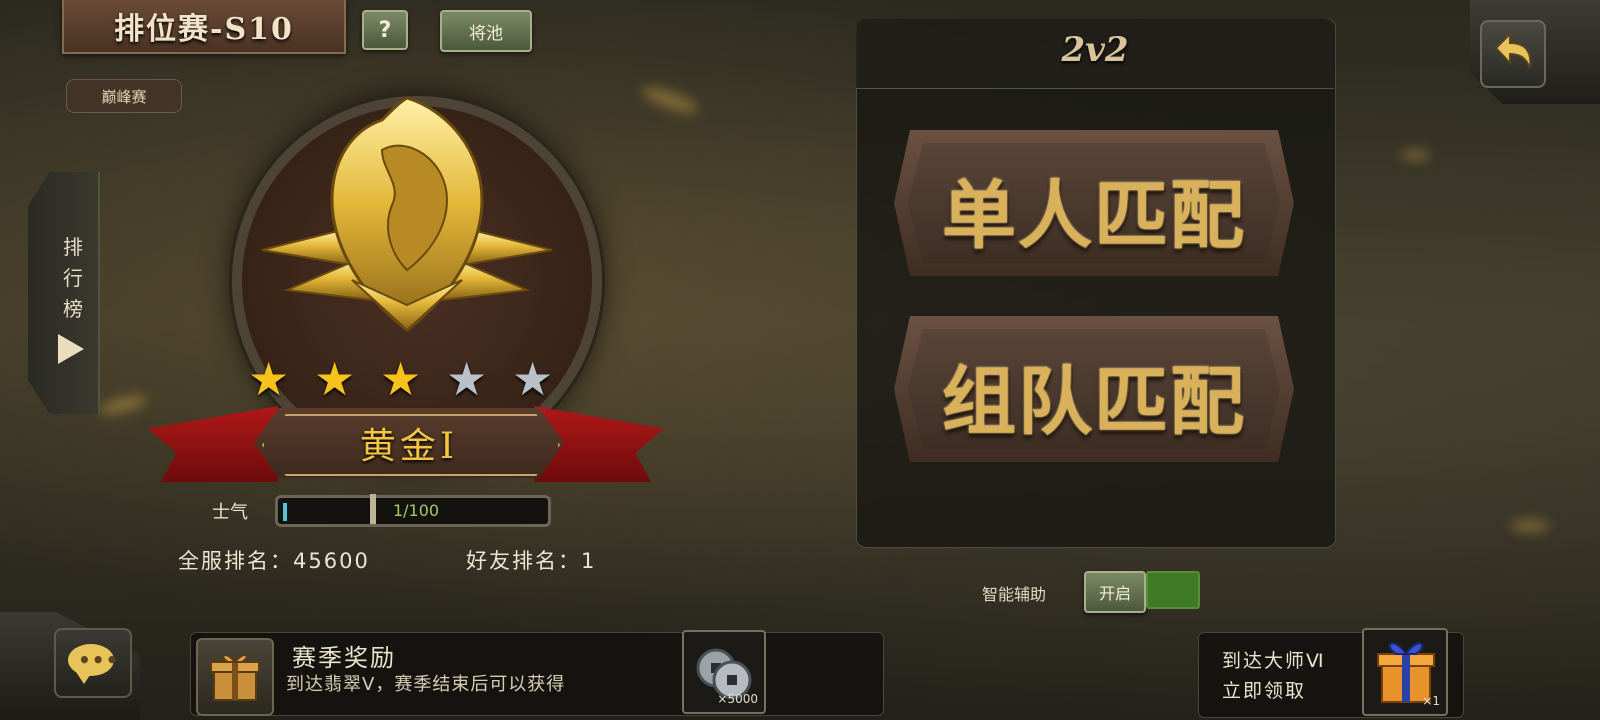 The height and width of the screenshot is (720, 1600). I want to click on friend-rank: 好友排名：1, so click(531, 561).